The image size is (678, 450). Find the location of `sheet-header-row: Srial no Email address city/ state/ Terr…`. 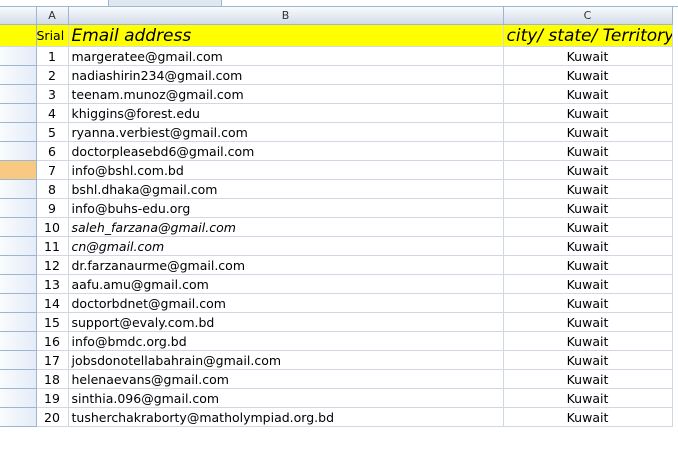

sheet-header-row: Srial no Email address city/ state/ Terr… is located at coordinates (336, 35).